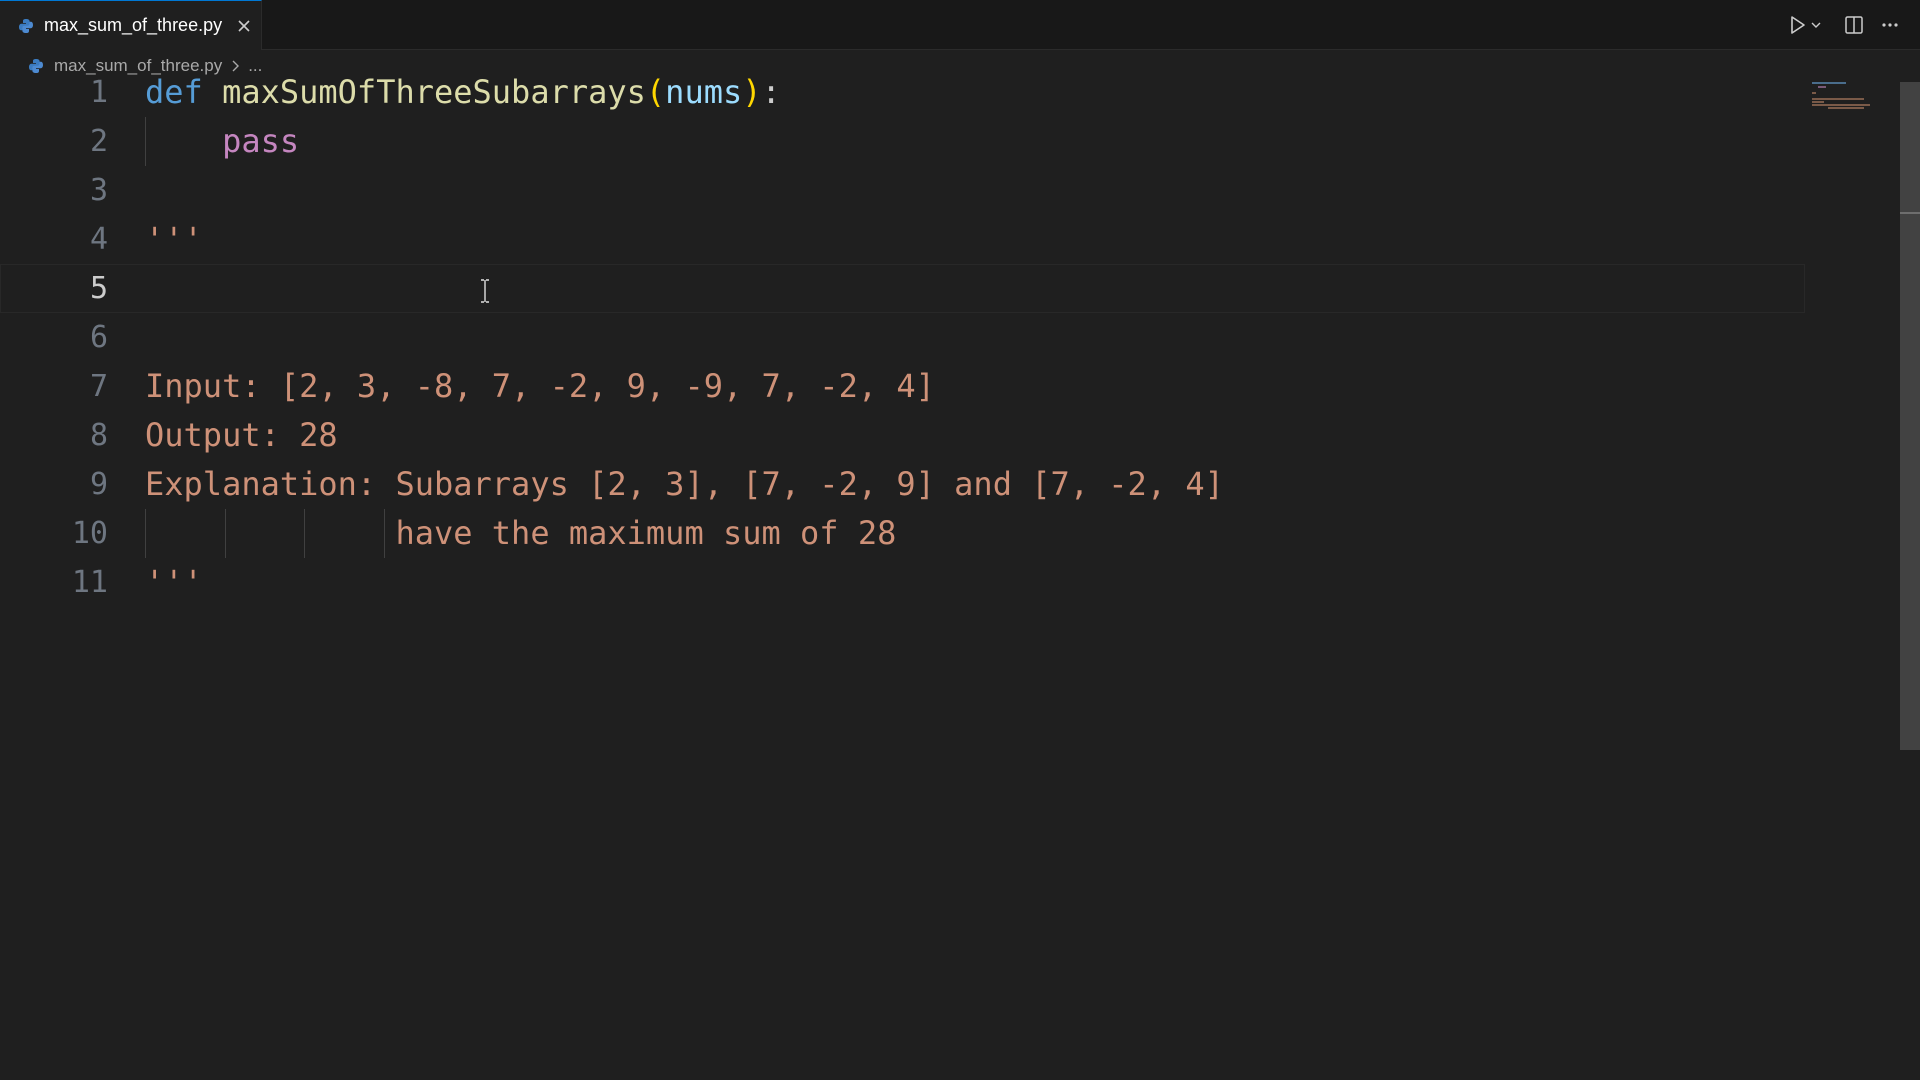  I want to click on code-token: (, so click(655, 92).